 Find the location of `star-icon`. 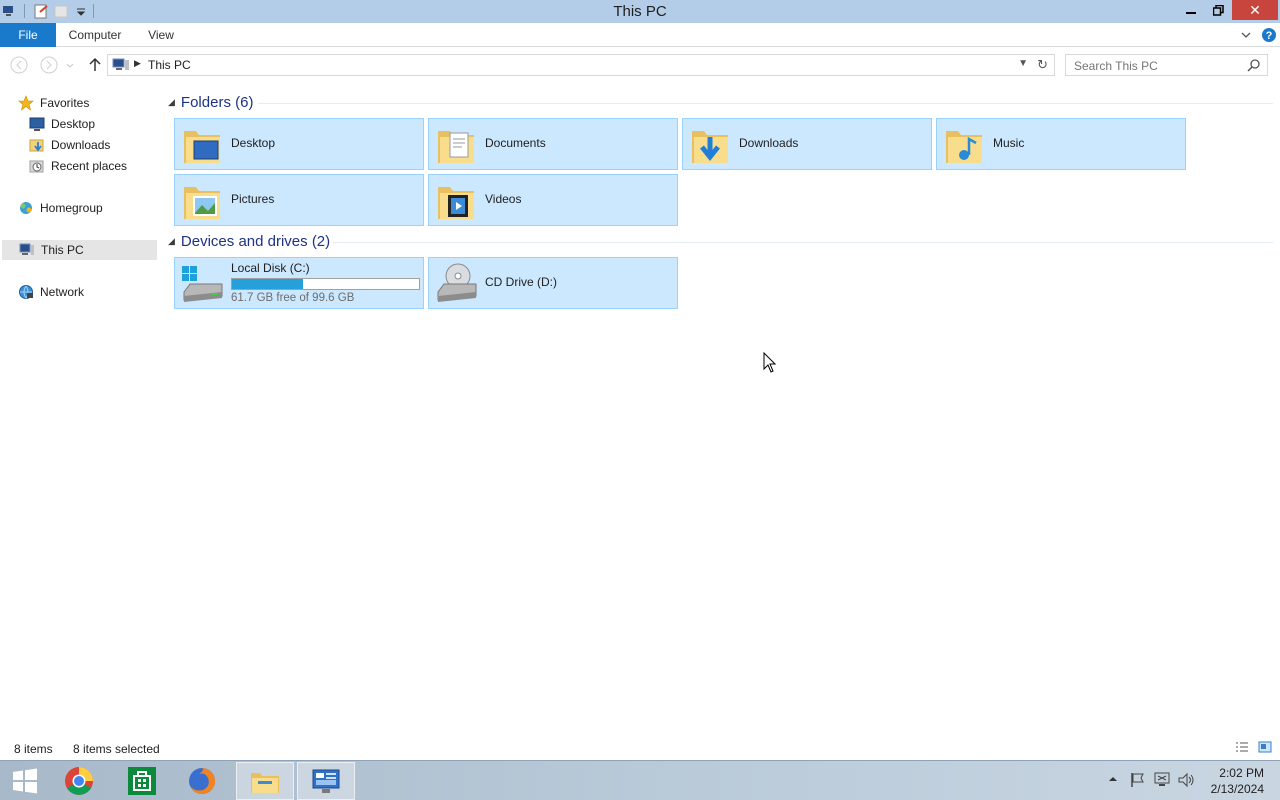

star-icon is located at coordinates (26, 103).